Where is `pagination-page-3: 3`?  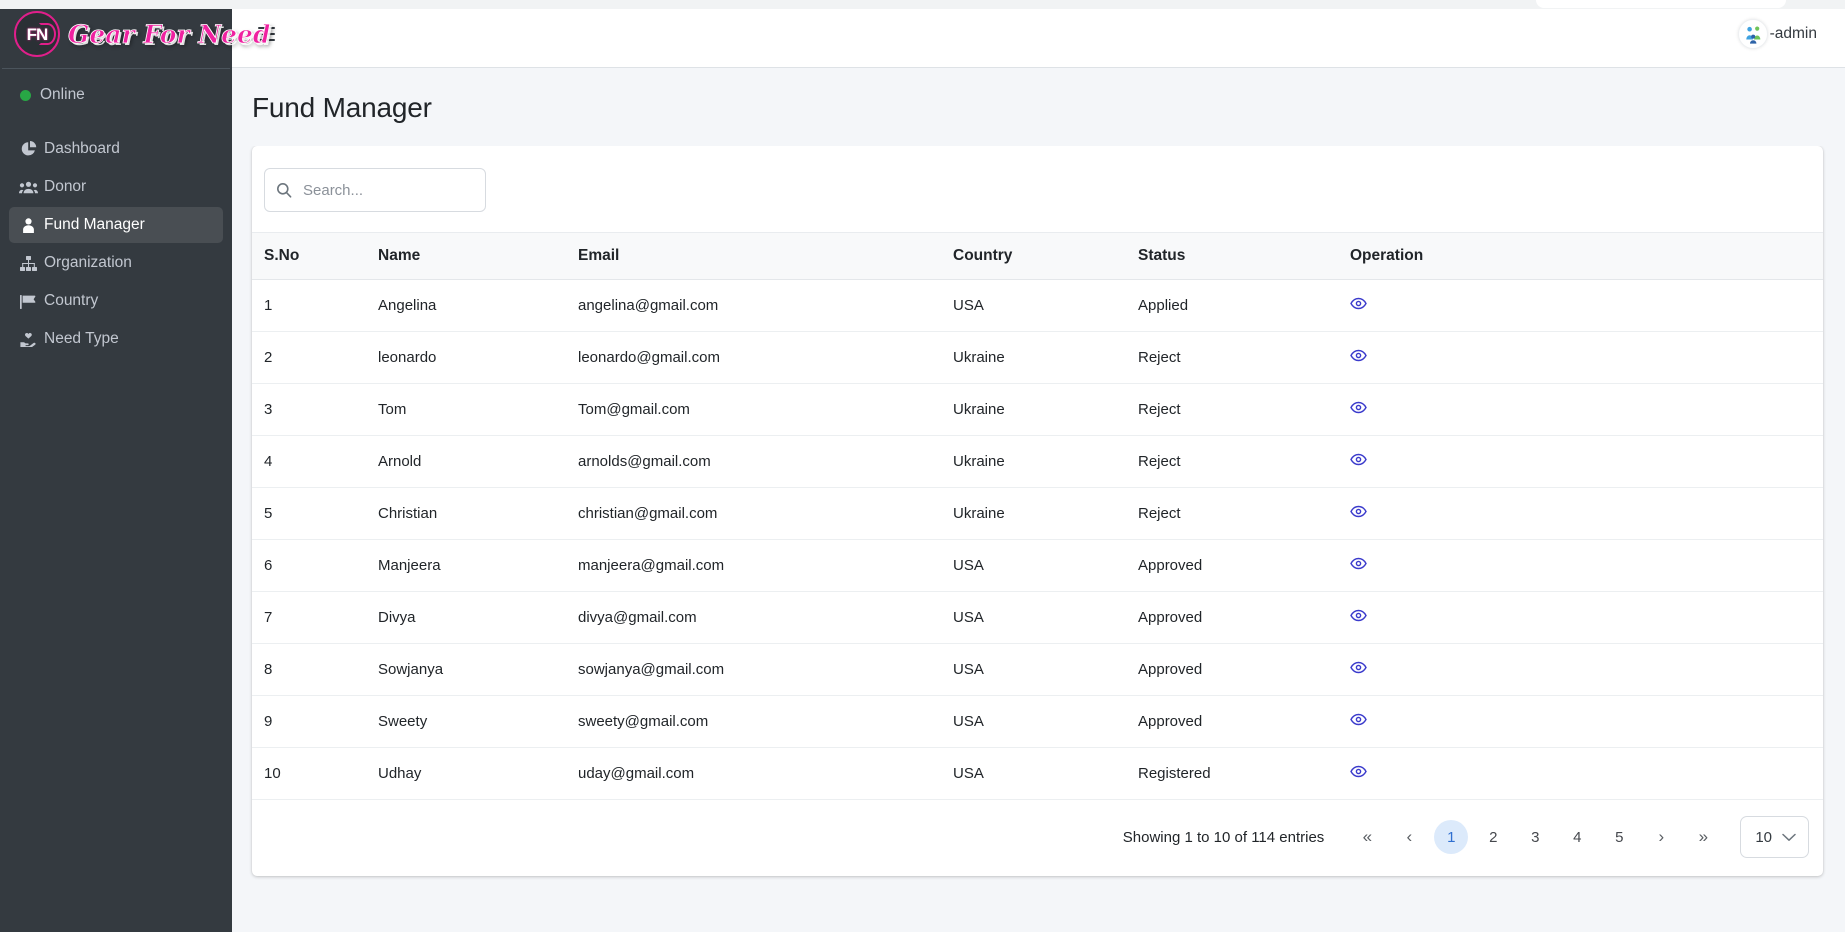
pagination-page-3: 3 is located at coordinates (1535, 837).